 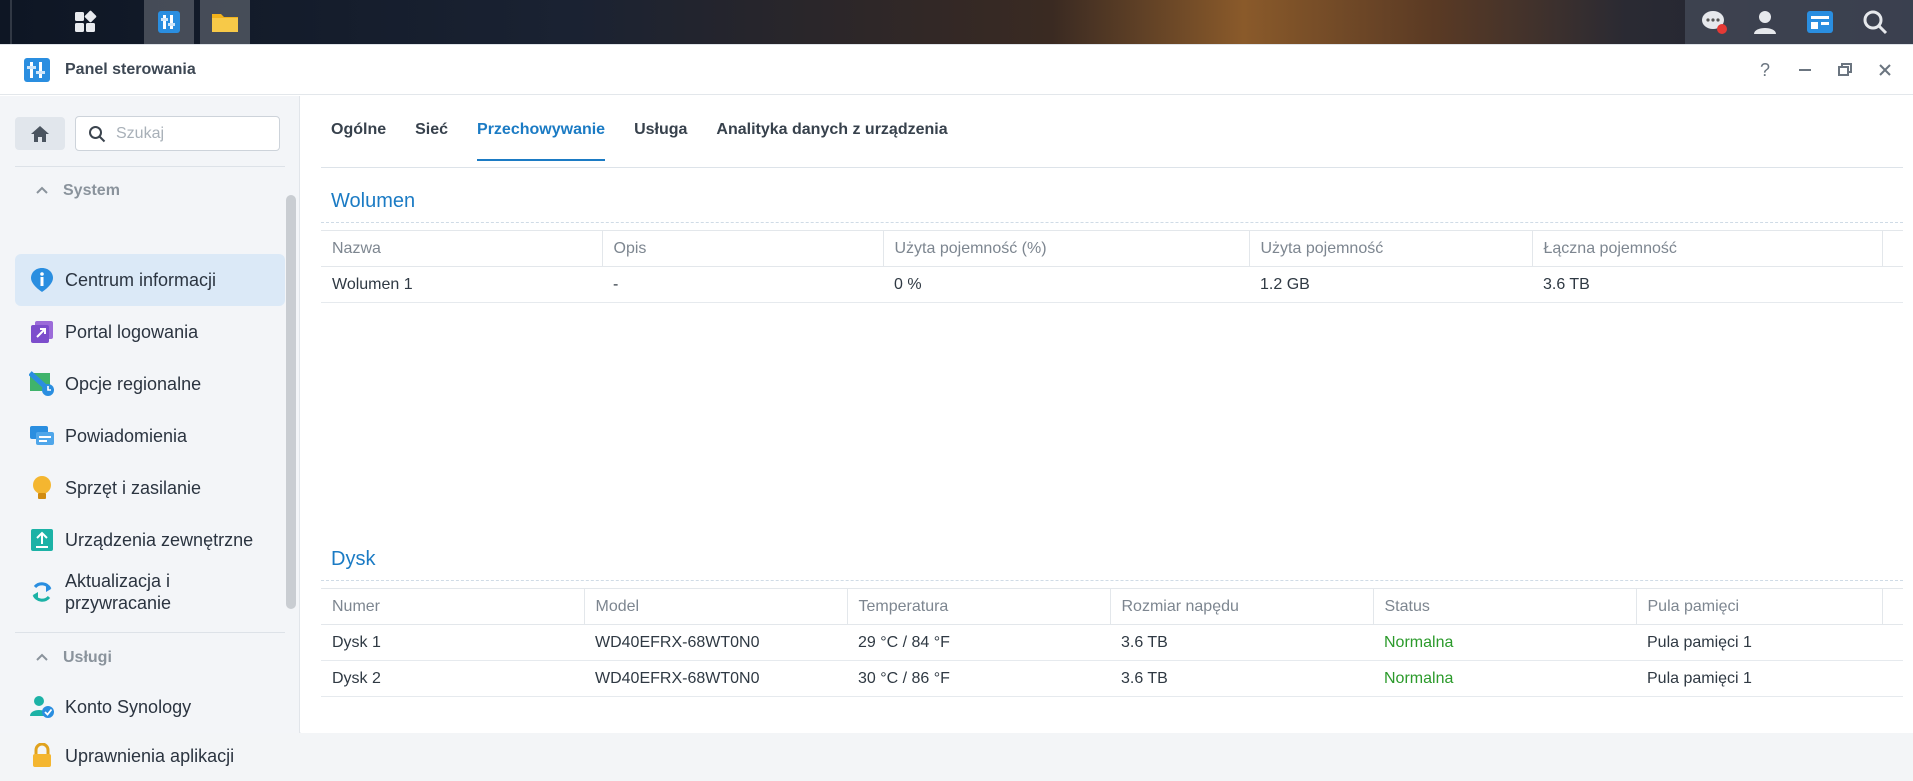 What do you see at coordinates (1885, 70) in the screenshot?
I see `close-button` at bounding box center [1885, 70].